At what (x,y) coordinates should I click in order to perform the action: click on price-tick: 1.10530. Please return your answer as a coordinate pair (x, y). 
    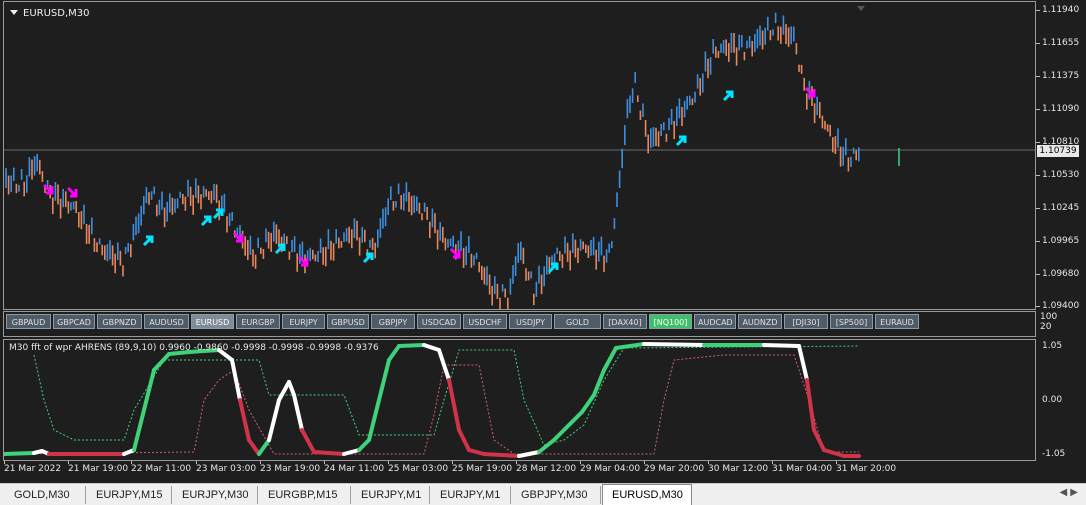
    Looking at the image, I should click on (1057, 175).